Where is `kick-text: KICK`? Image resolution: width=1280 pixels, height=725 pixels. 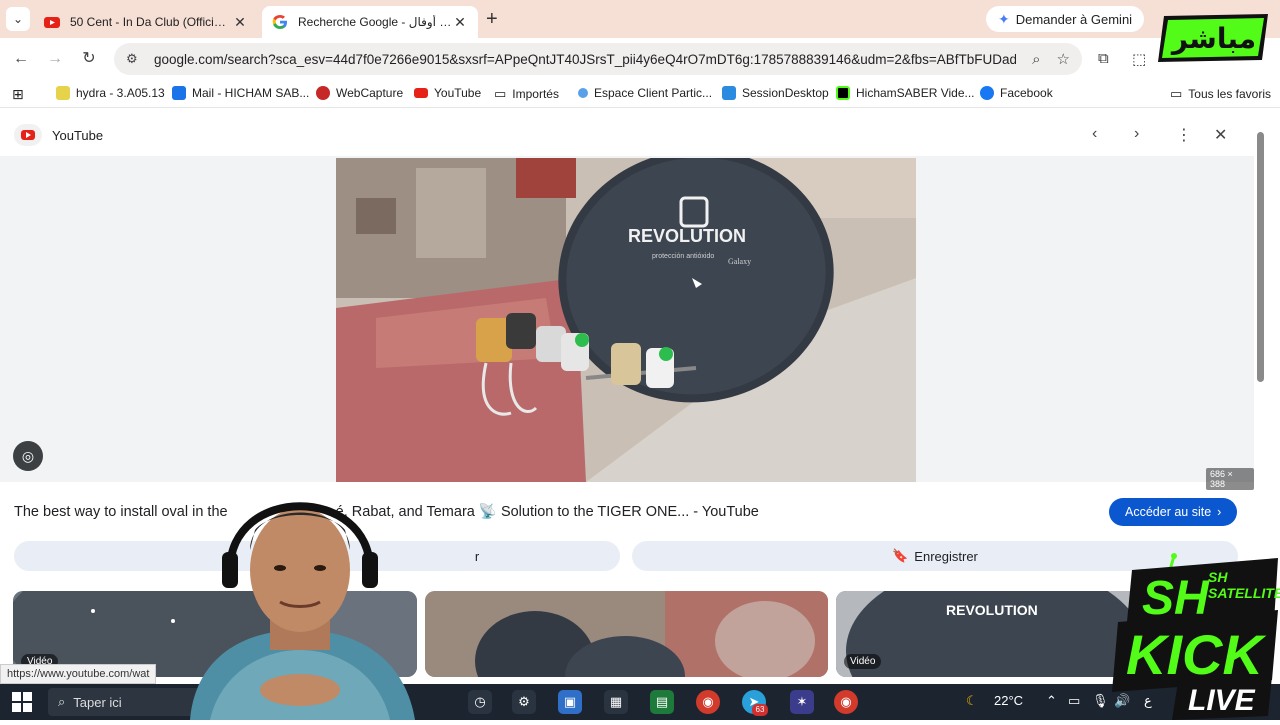 kick-text: KICK is located at coordinates (1196, 654).